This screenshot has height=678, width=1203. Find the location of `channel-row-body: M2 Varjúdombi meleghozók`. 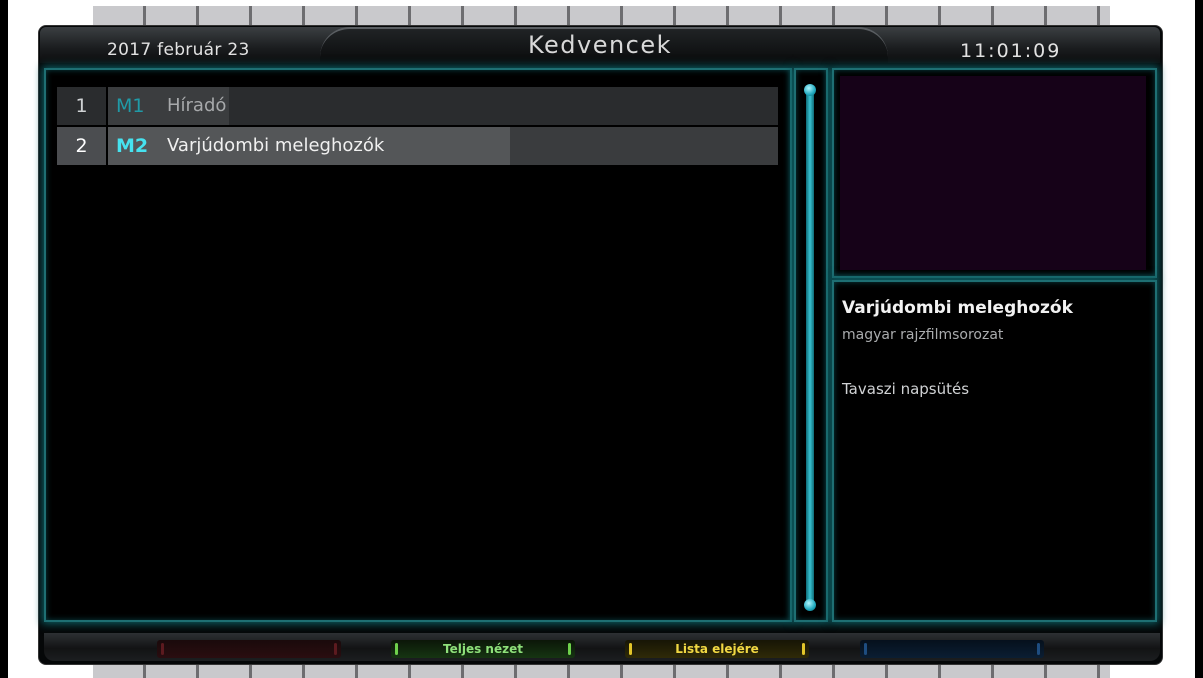

channel-row-body: M2 Varjúdombi meleghozók is located at coordinates (443, 146).